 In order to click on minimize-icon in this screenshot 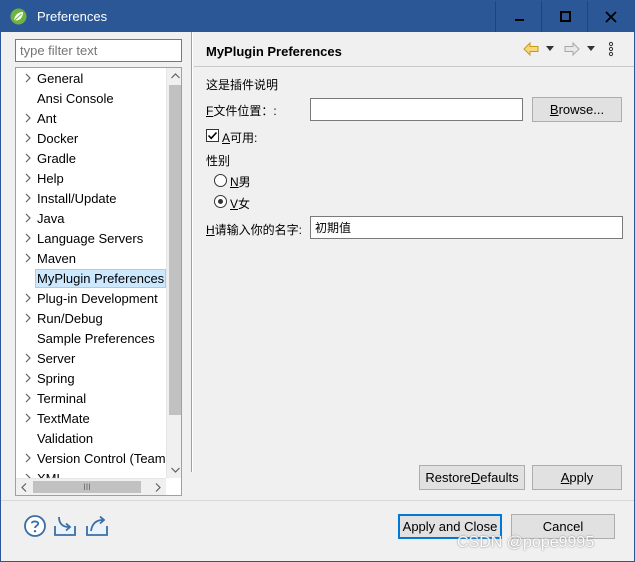, I will do `click(519, 20)`.